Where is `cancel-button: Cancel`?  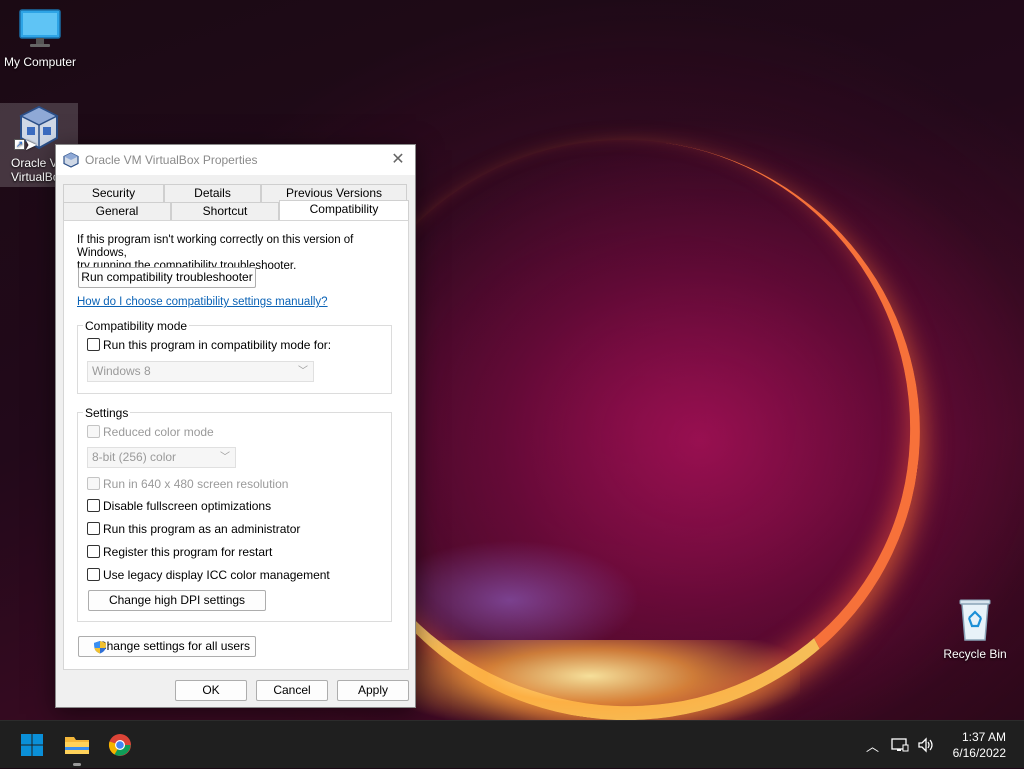
cancel-button: Cancel is located at coordinates (292, 690).